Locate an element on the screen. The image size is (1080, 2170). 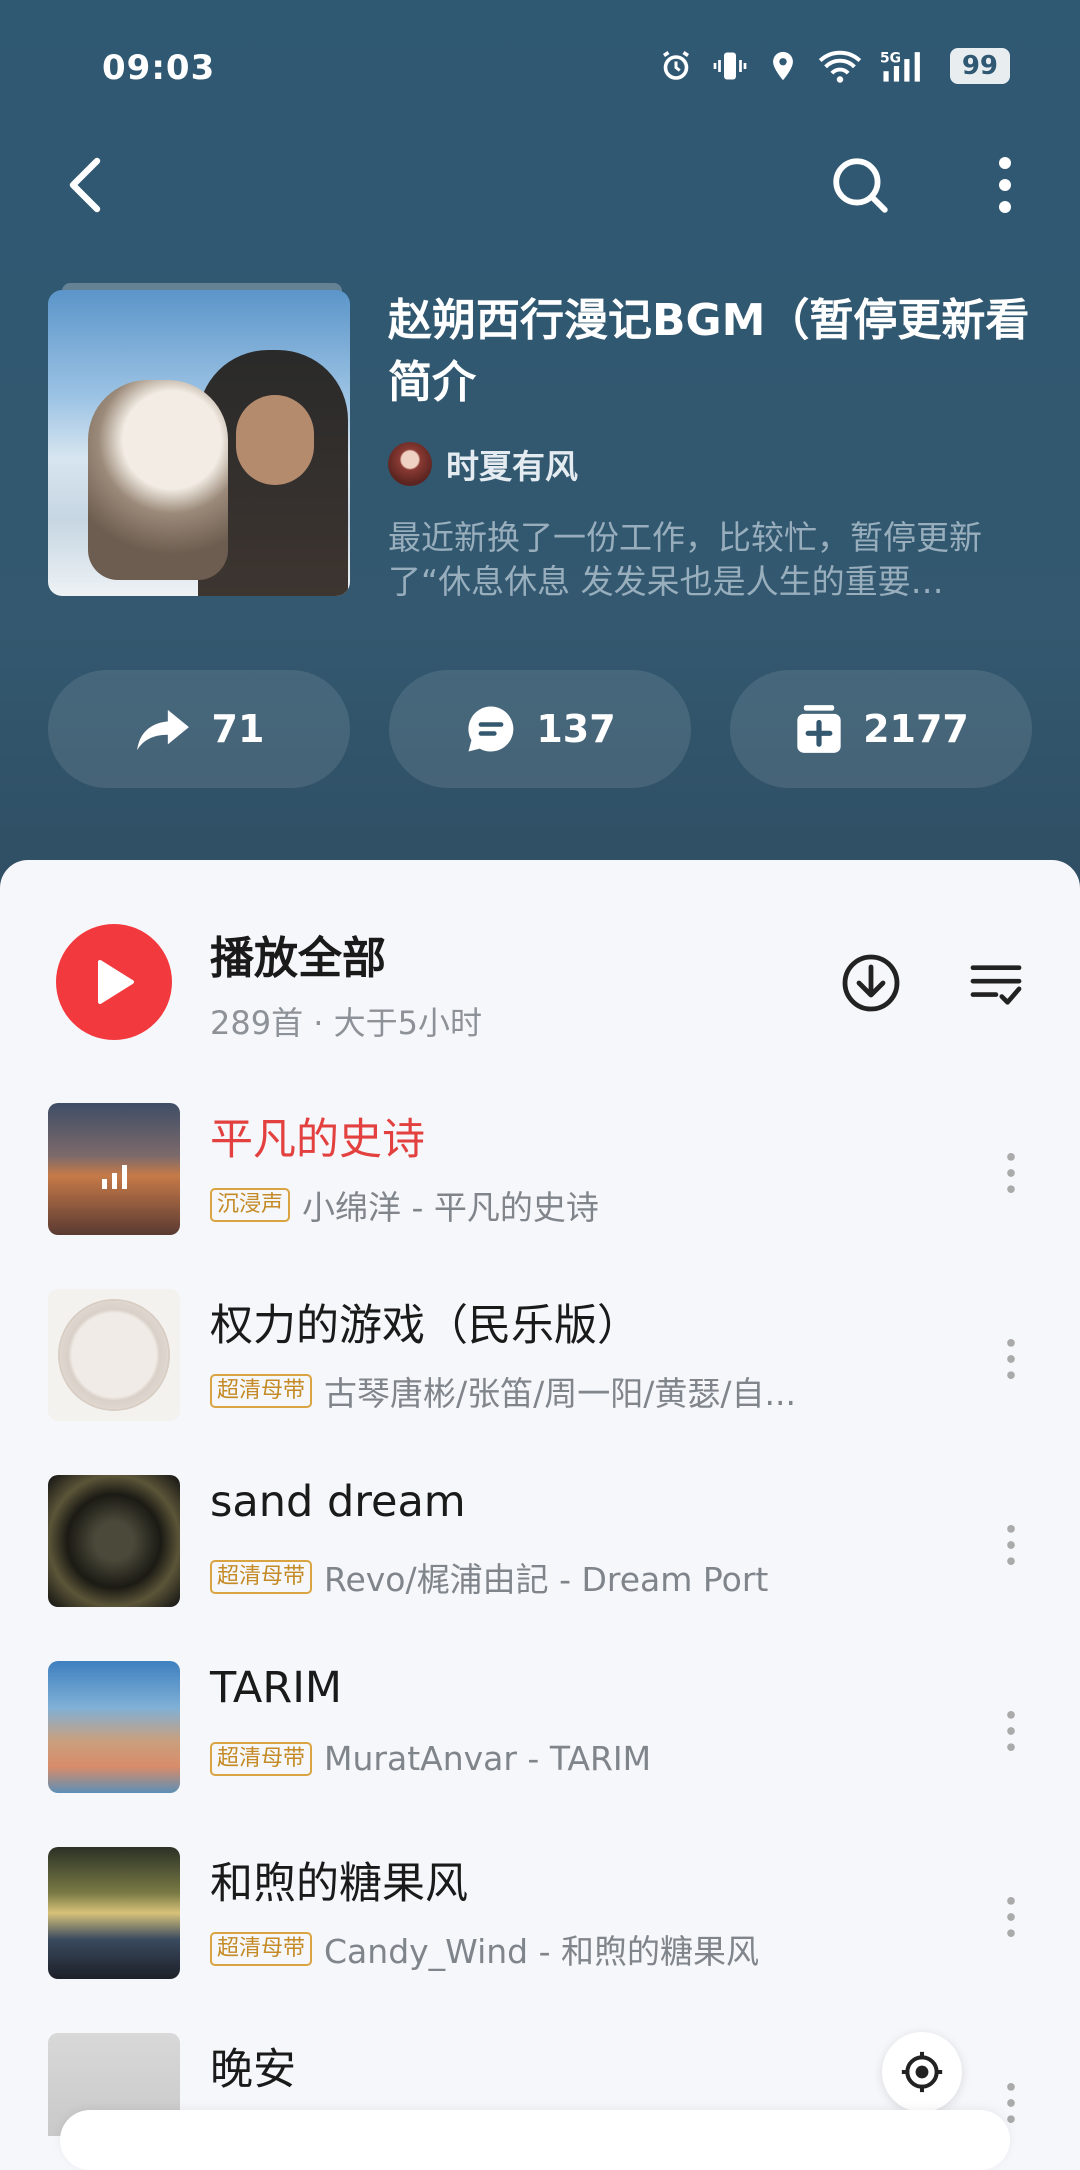
song-row: sand dream 超清母带 Revo/梶浦由記 - Dream Port is located at coordinates (540, 1560).